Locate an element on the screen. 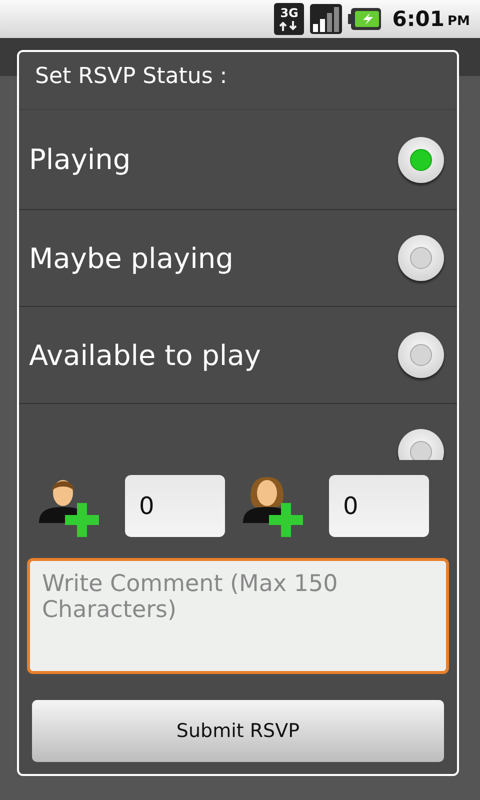 Image resolution: width=480 pixels, height=800 pixels. clock-time: 6:01 is located at coordinates (418, 19).